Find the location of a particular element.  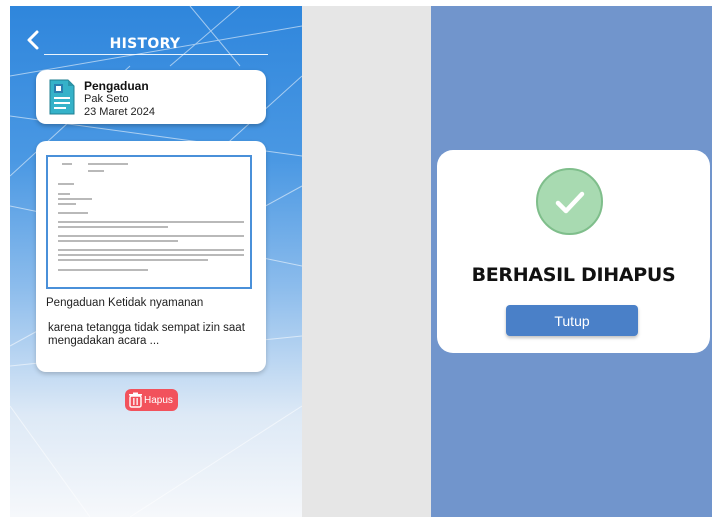

complaint-date: 23 Maret 2024 is located at coordinates (119, 112).